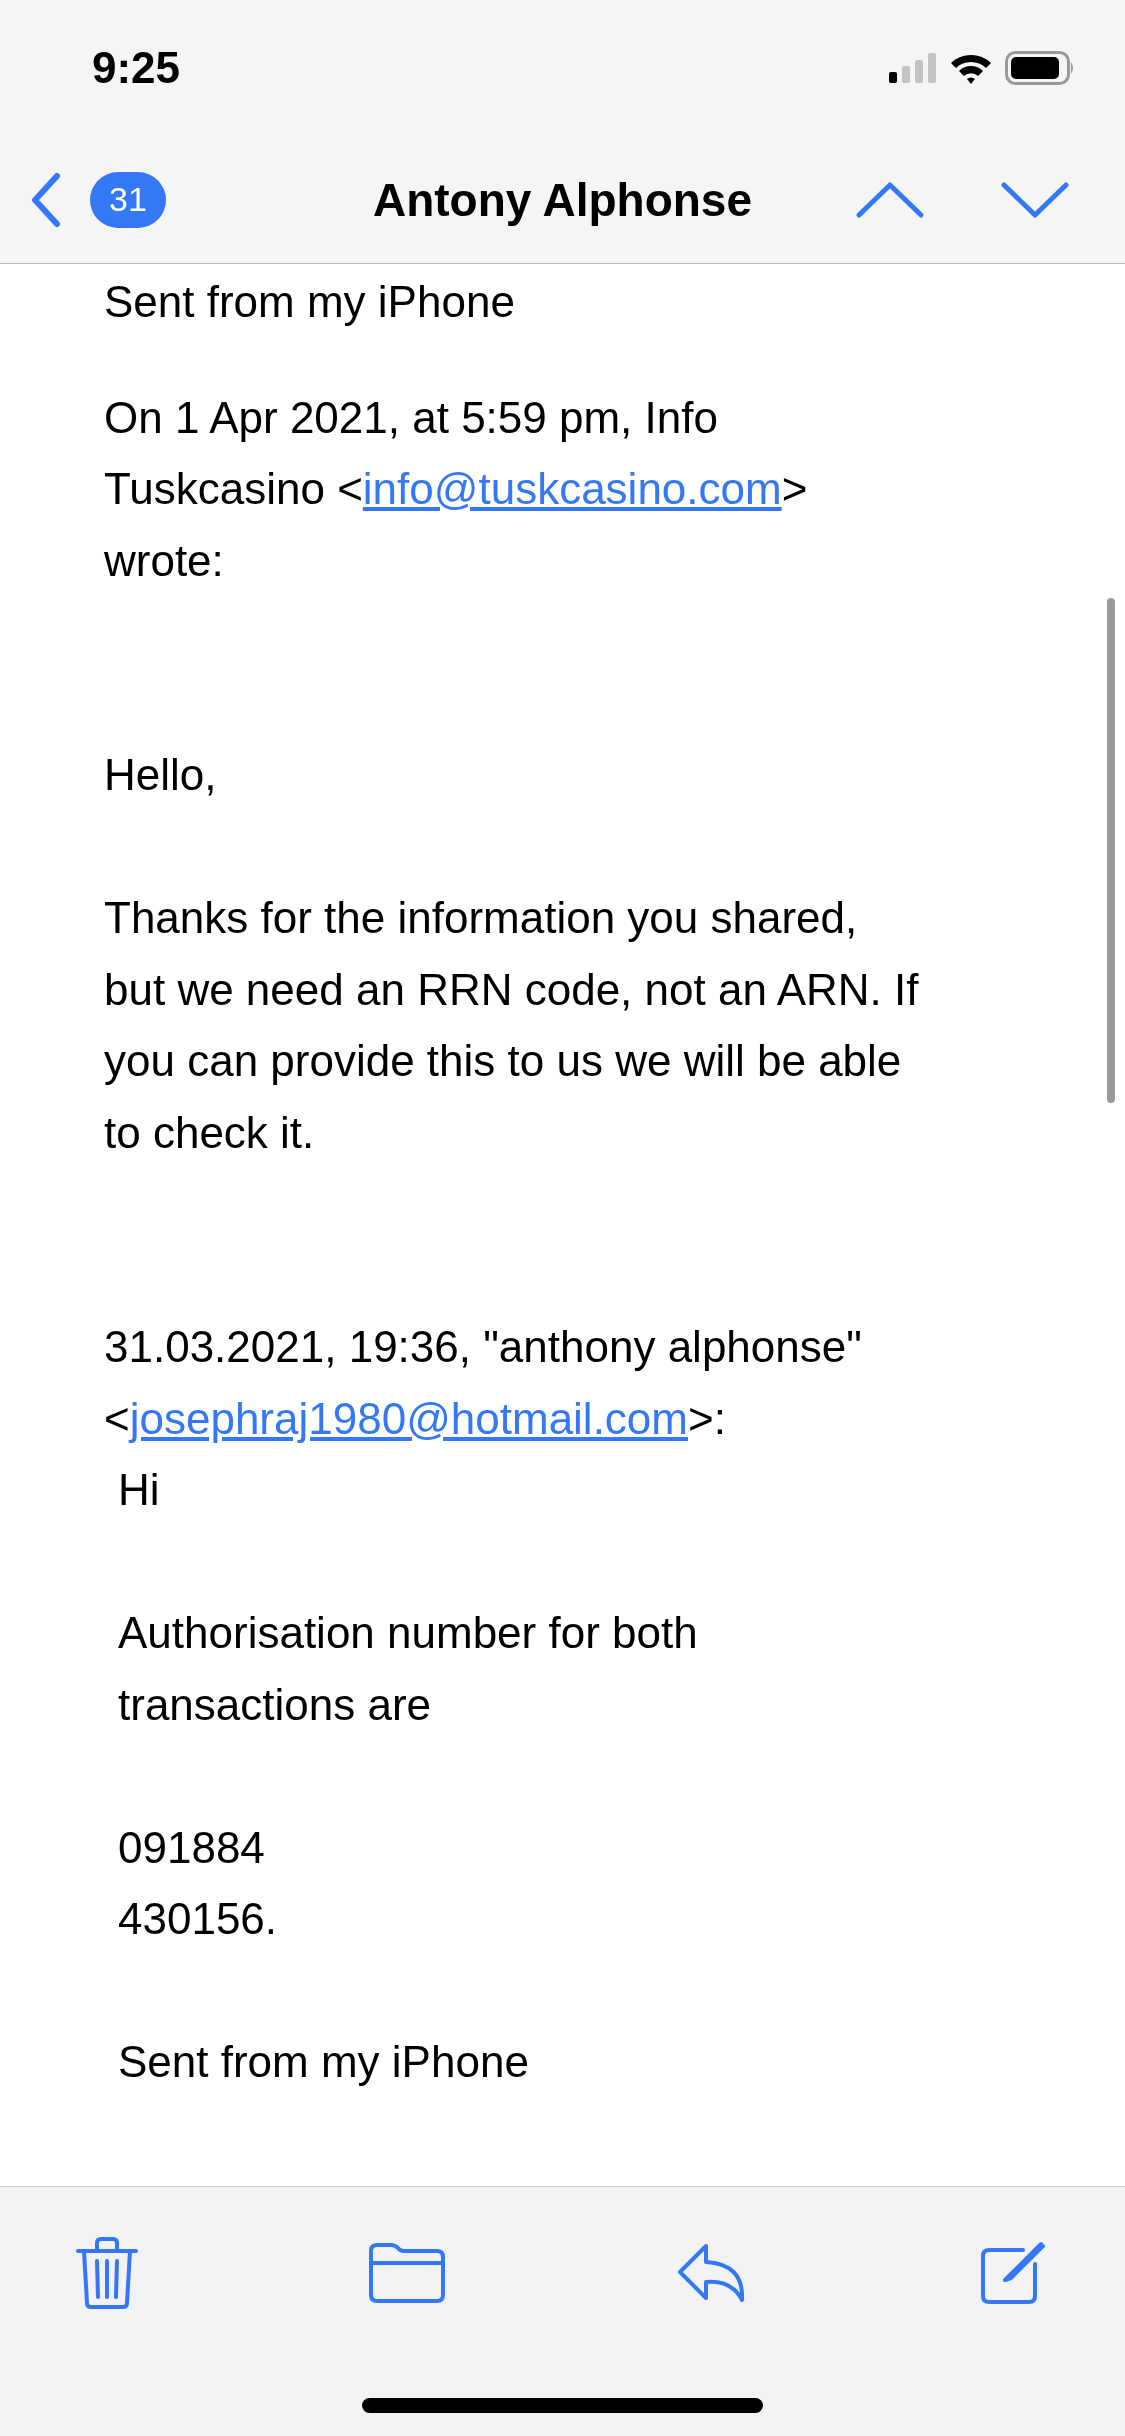 The height and width of the screenshot is (2436, 1125). What do you see at coordinates (511, 1025) in the screenshot?
I see `message-text: Thanks for the information you shared, but we need an RRN code, not an ARN. If you can provide this to us we will be able to check it.` at bounding box center [511, 1025].